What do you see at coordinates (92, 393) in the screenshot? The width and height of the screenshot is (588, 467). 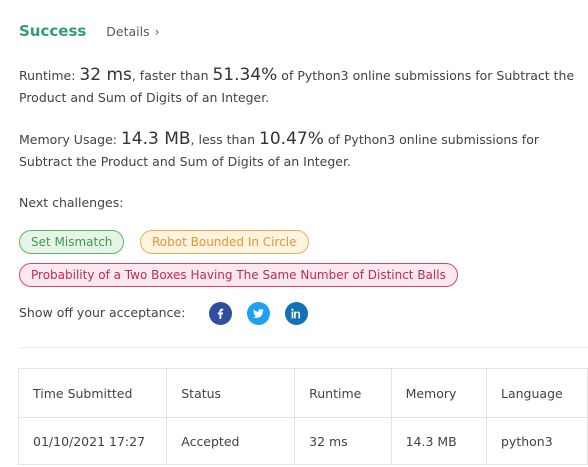 I see `column-header: Time Submitted` at bounding box center [92, 393].